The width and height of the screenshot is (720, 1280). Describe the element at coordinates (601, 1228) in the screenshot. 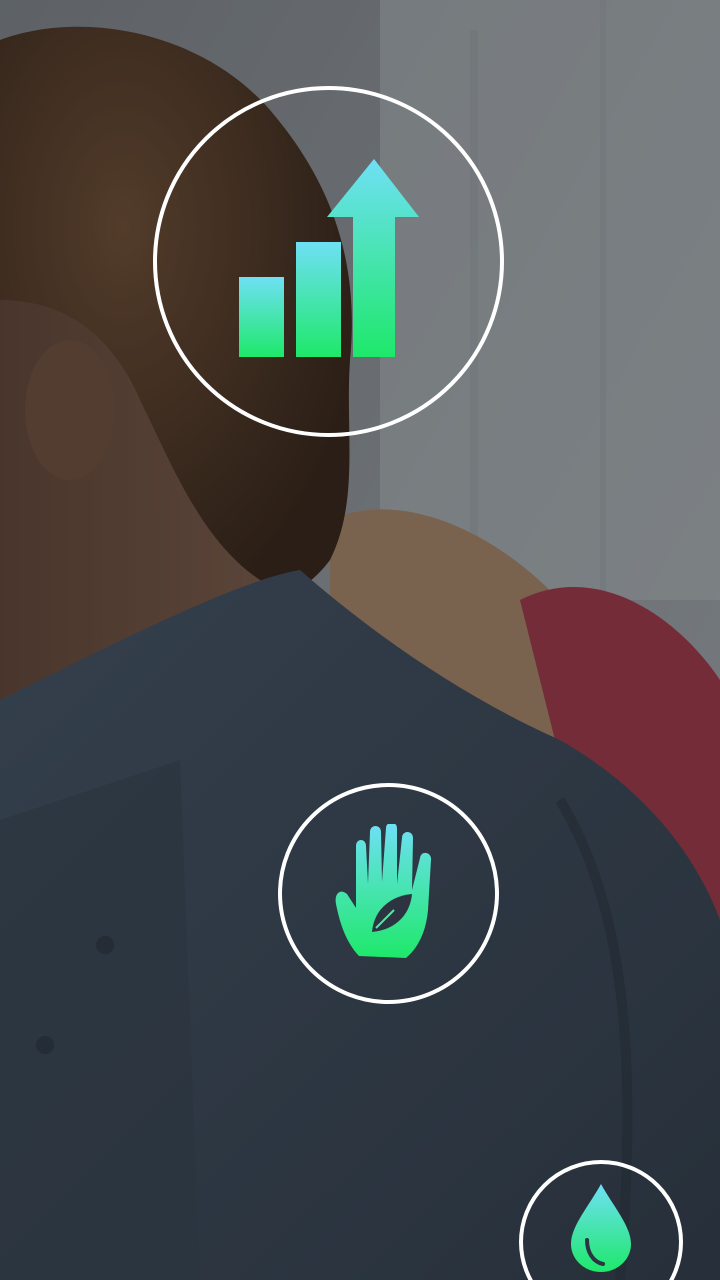

I see `water-drop-icon` at that location.